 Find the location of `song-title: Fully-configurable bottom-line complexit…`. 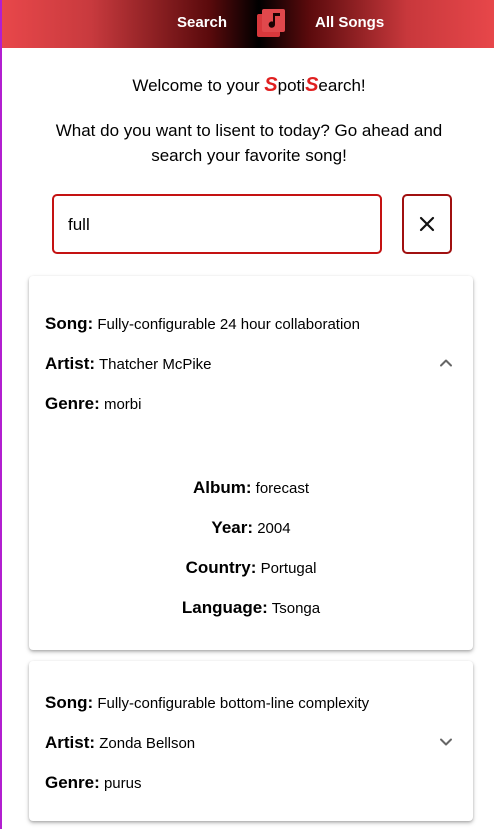

song-title: Fully-configurable bottom-line complexit… is located at coordinates (233, 703).